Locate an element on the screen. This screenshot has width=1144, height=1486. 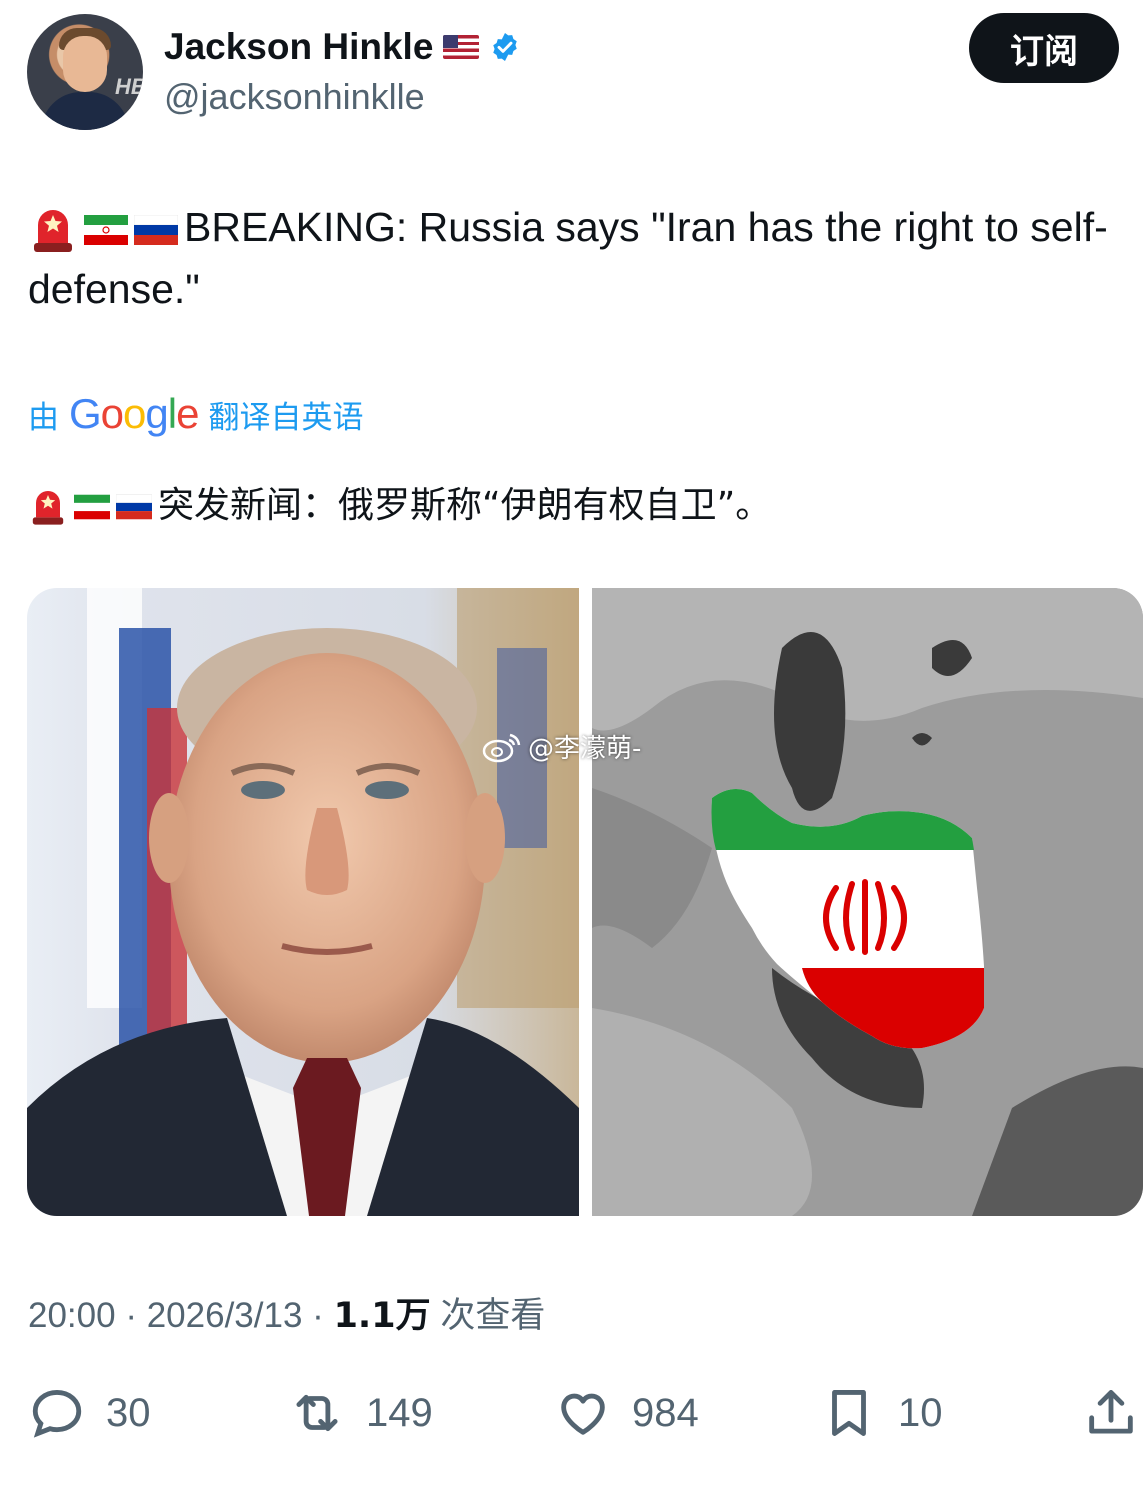
share-button is located at coordinates (1111, 1413).